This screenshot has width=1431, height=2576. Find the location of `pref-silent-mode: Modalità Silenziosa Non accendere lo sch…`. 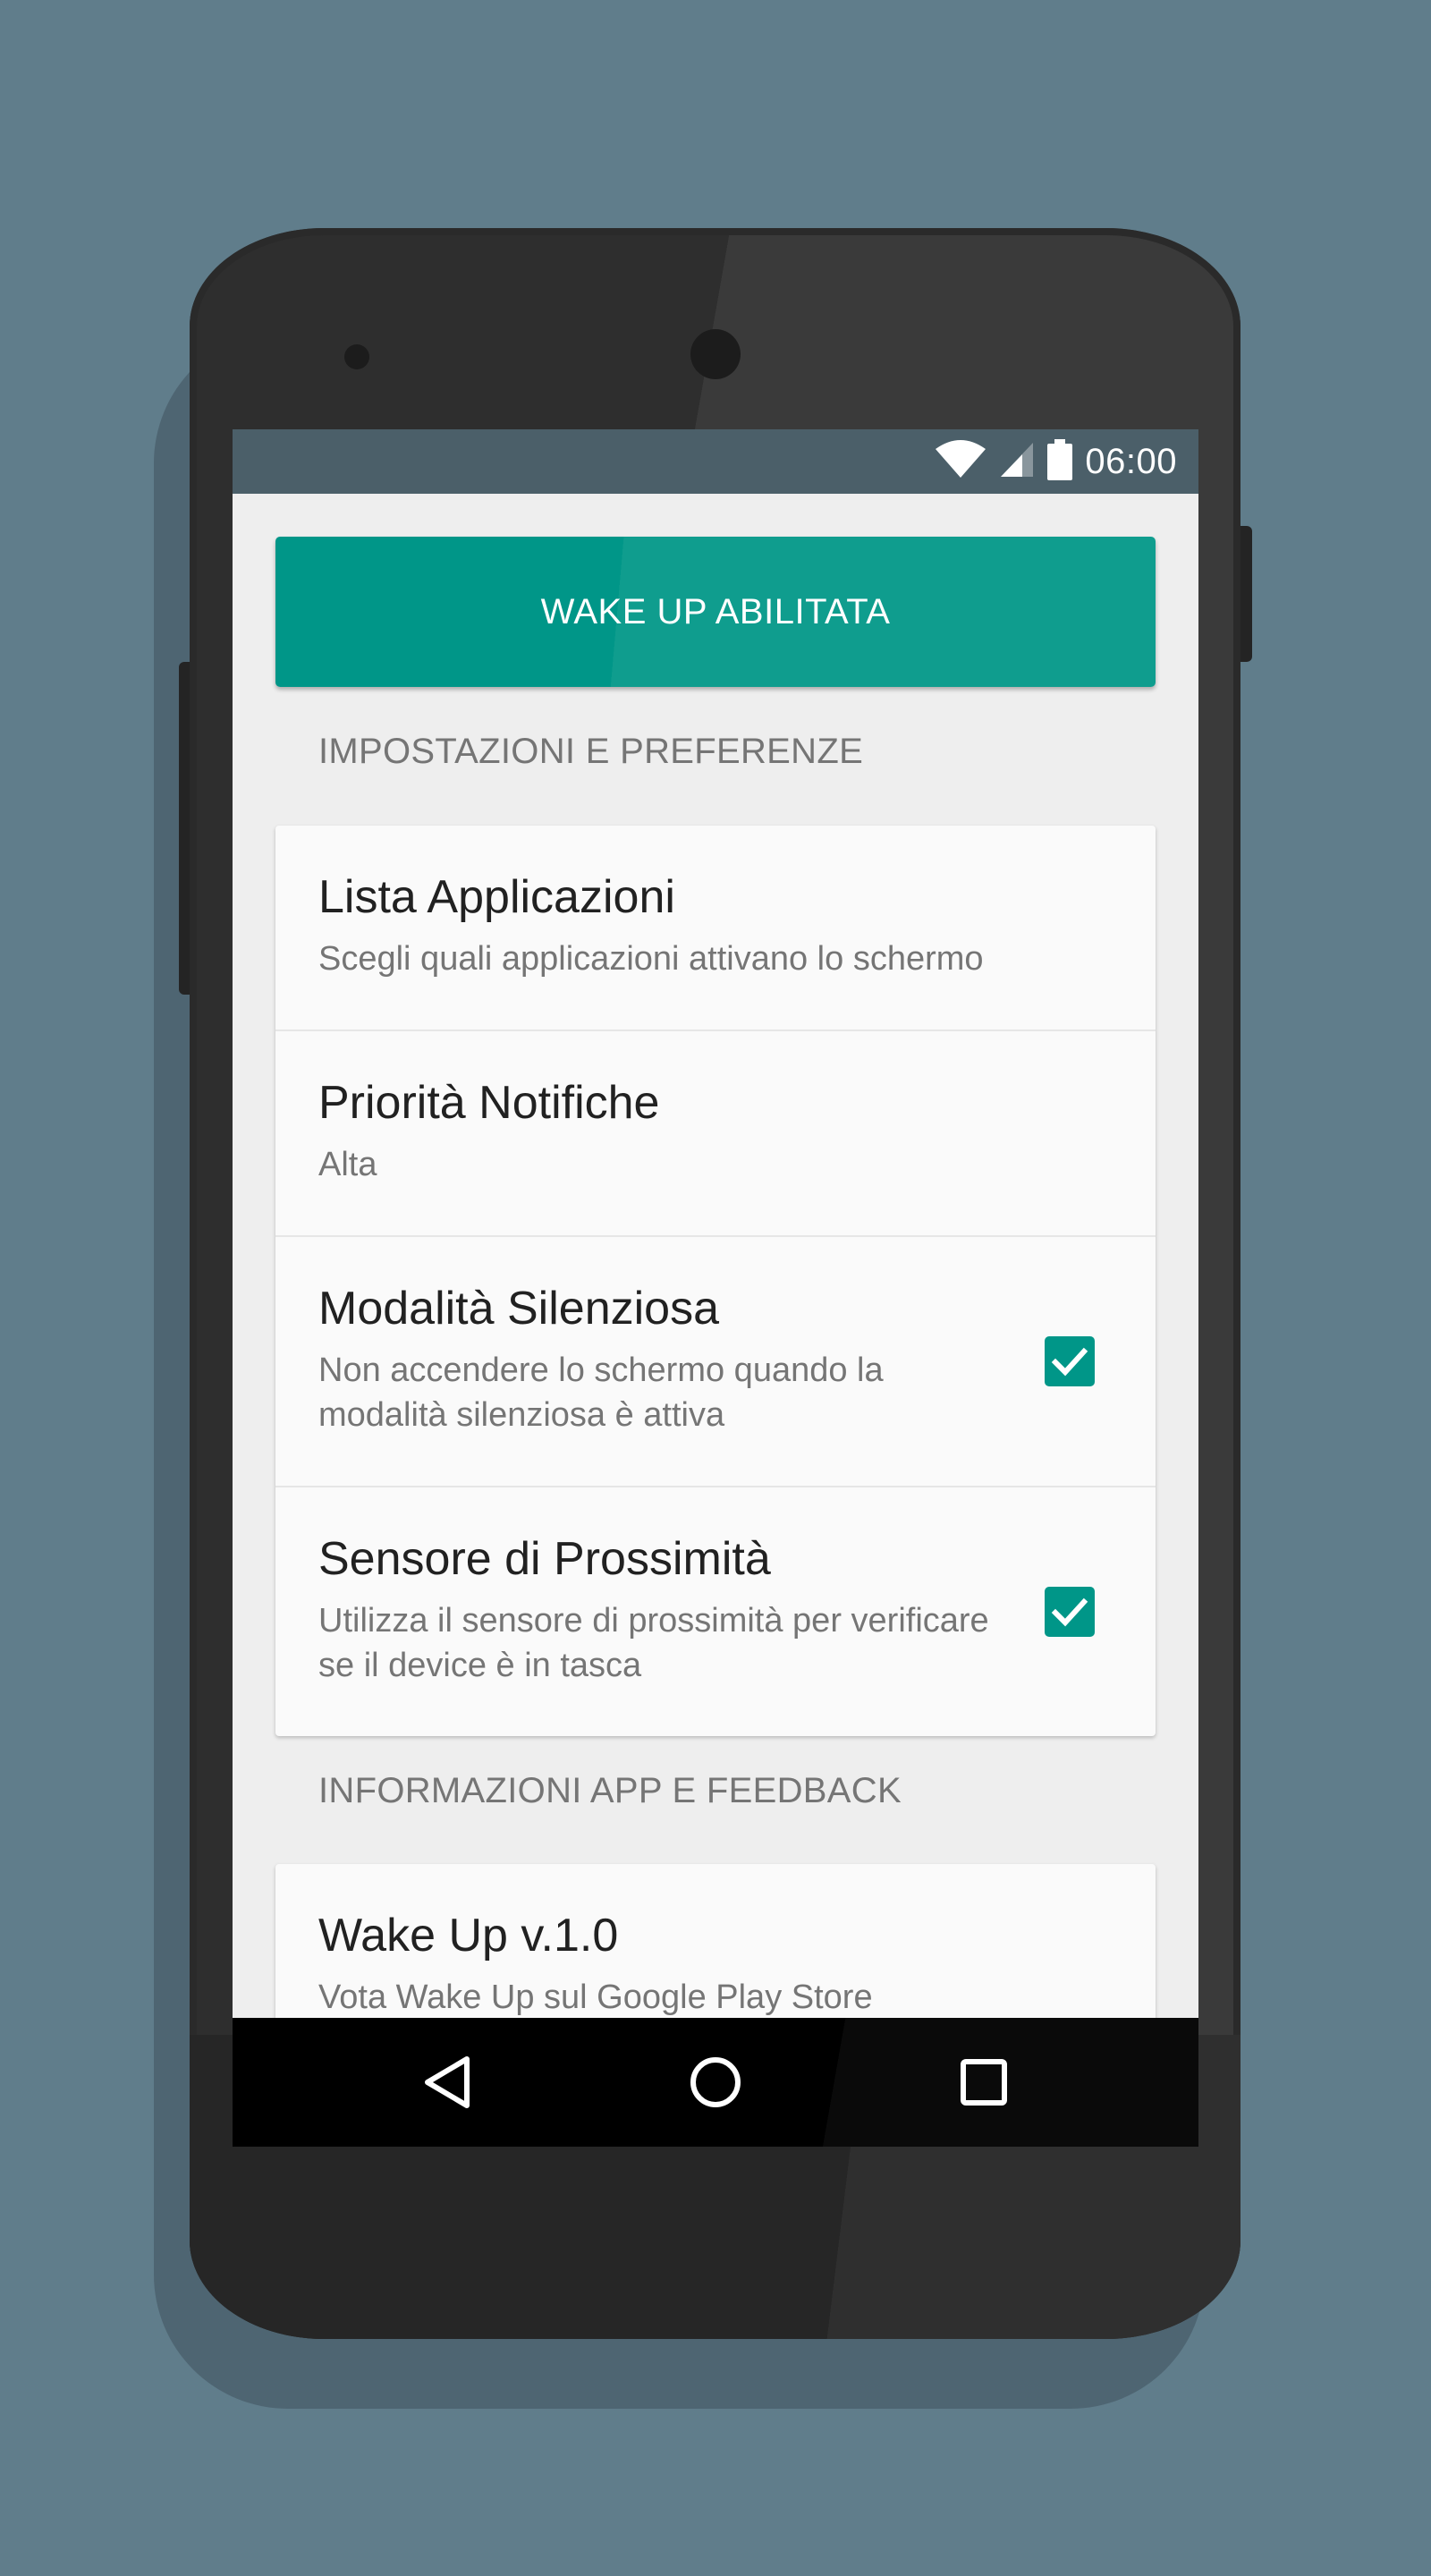

pref-silent-mode: Modalità Silenziosa Non accendere lo sch… is located at coordinates (716, 1362).